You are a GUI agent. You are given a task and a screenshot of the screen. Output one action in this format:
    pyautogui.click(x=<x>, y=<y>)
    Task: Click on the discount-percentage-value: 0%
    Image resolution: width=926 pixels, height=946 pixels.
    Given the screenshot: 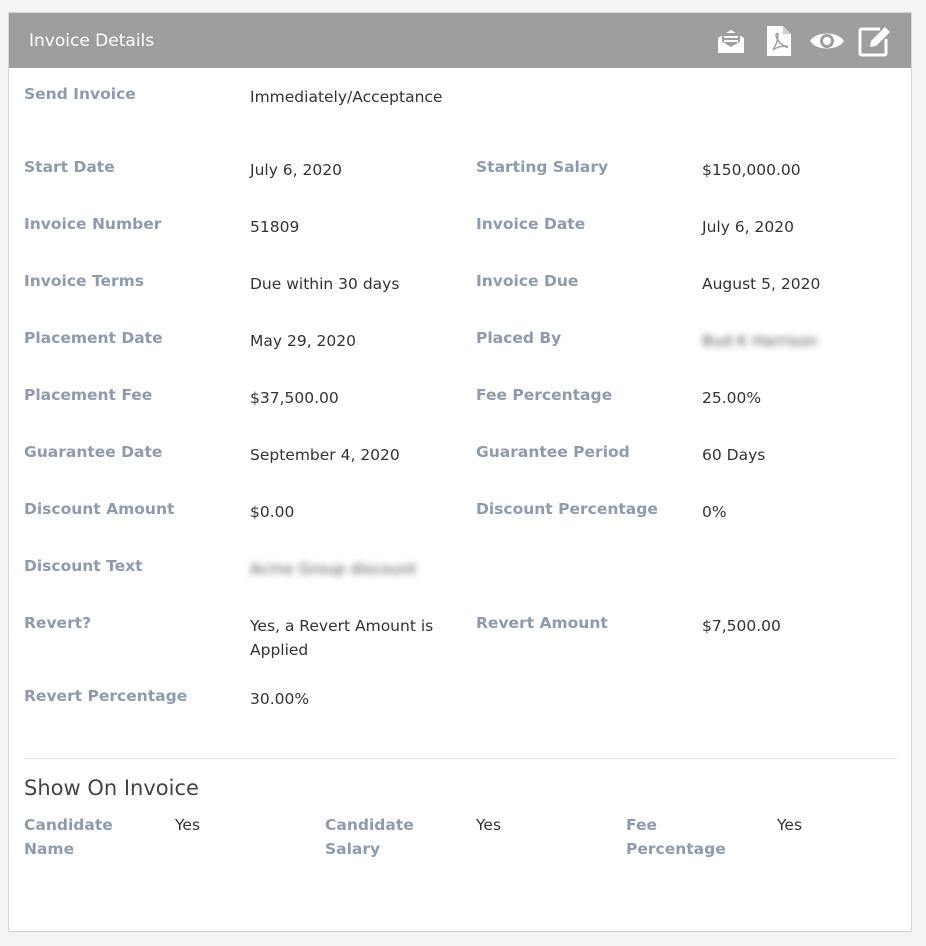 What is the action you would take?
    pyautogui.click(x=714, y=512)
    